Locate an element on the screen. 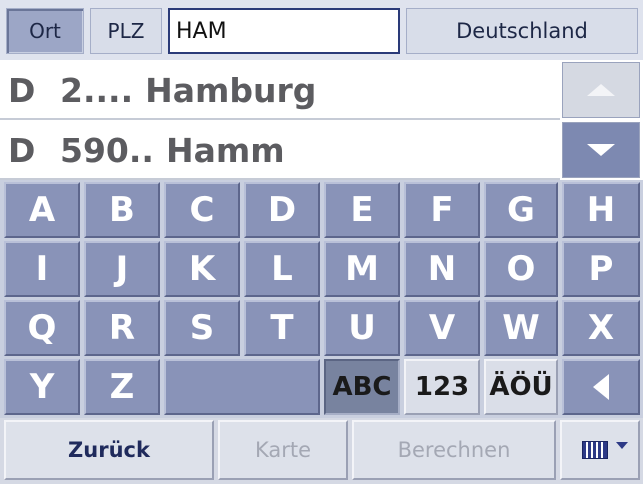 The height and width of the screenshot is (484, 643). map-button: Karte is located at coordinates (283, 450).